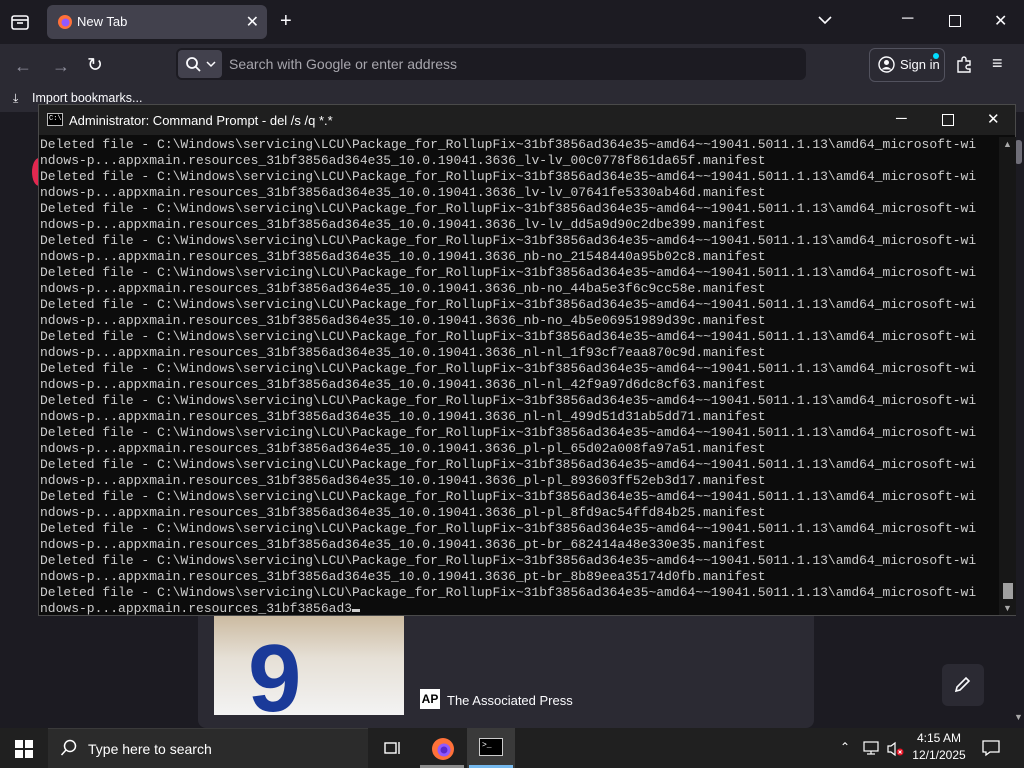  I want to click on tab-close-icon: ✕, so click(252, 22).